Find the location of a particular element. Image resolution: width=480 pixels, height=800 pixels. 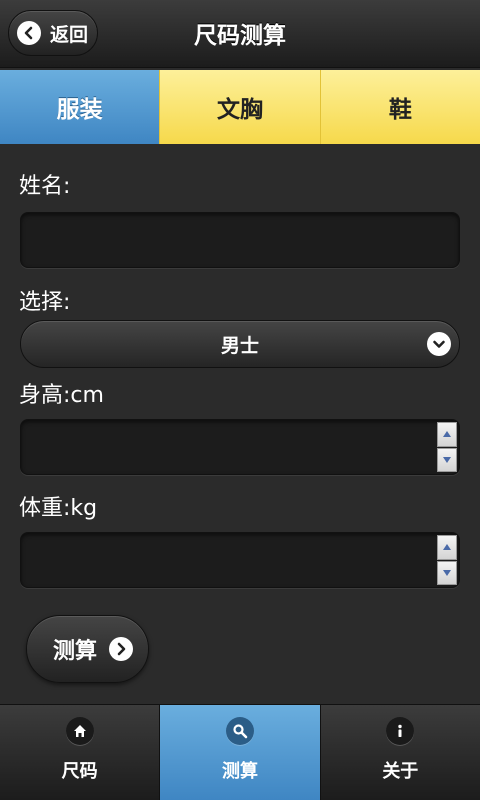

search-icon is located at coordinates (239, 731).